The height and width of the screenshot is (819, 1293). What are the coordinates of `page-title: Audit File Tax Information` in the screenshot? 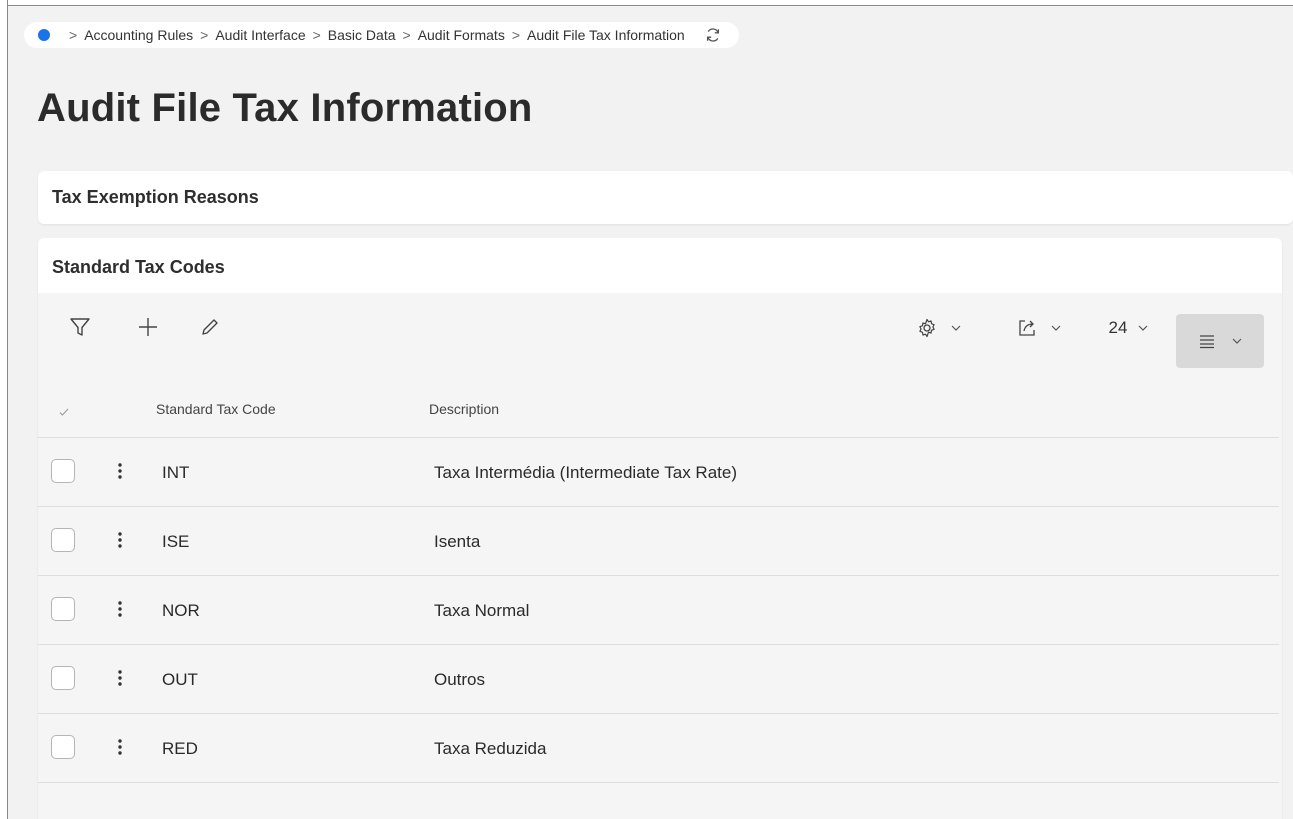 It's located at (285, 108).